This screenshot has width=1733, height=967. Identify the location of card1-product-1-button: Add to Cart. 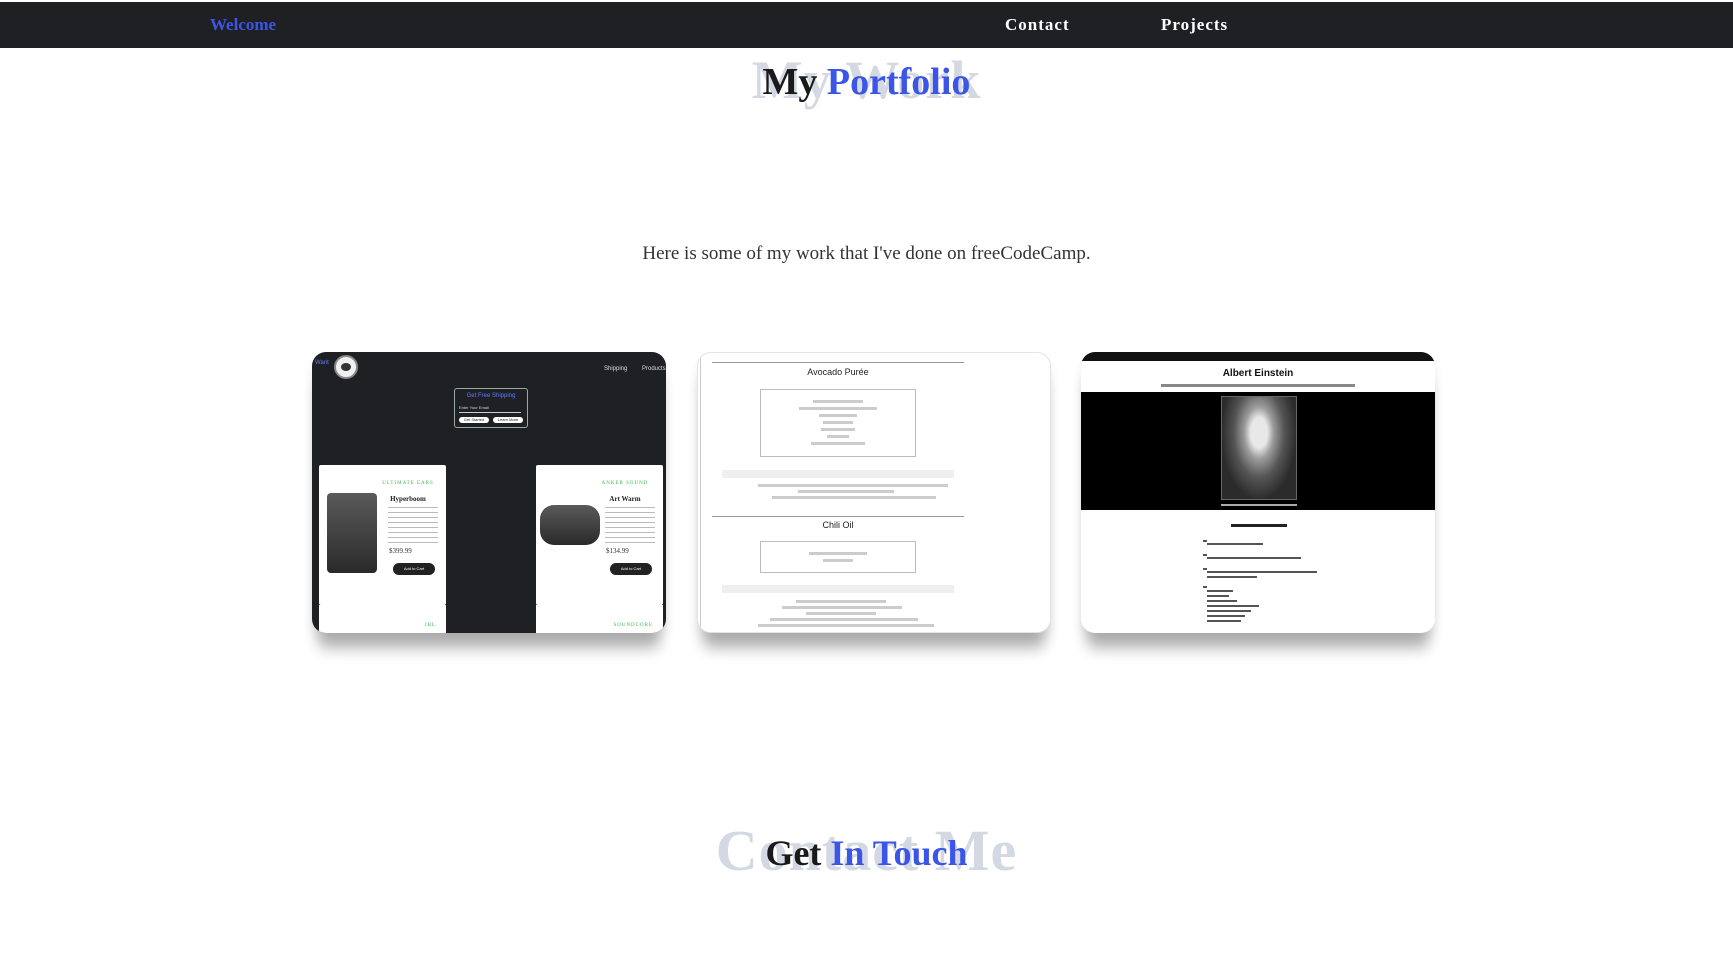
(414, 569).